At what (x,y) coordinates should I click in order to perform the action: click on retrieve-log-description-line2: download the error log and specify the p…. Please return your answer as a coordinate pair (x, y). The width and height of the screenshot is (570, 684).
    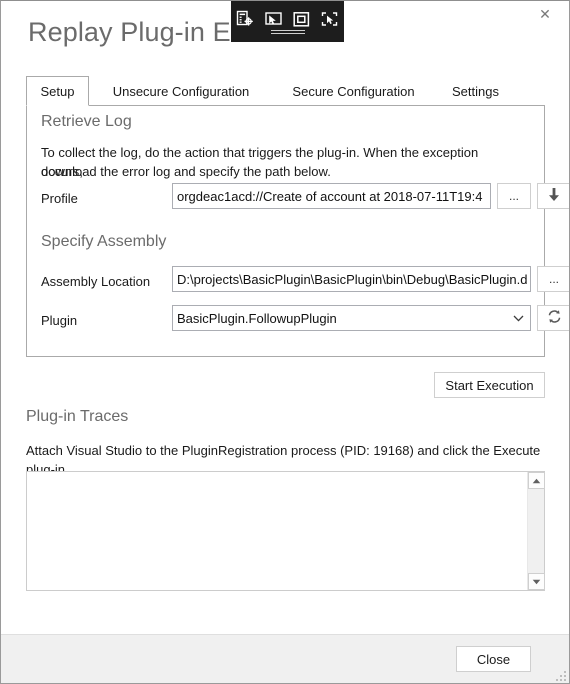
    Looking at the image, I should click on (186, 171).